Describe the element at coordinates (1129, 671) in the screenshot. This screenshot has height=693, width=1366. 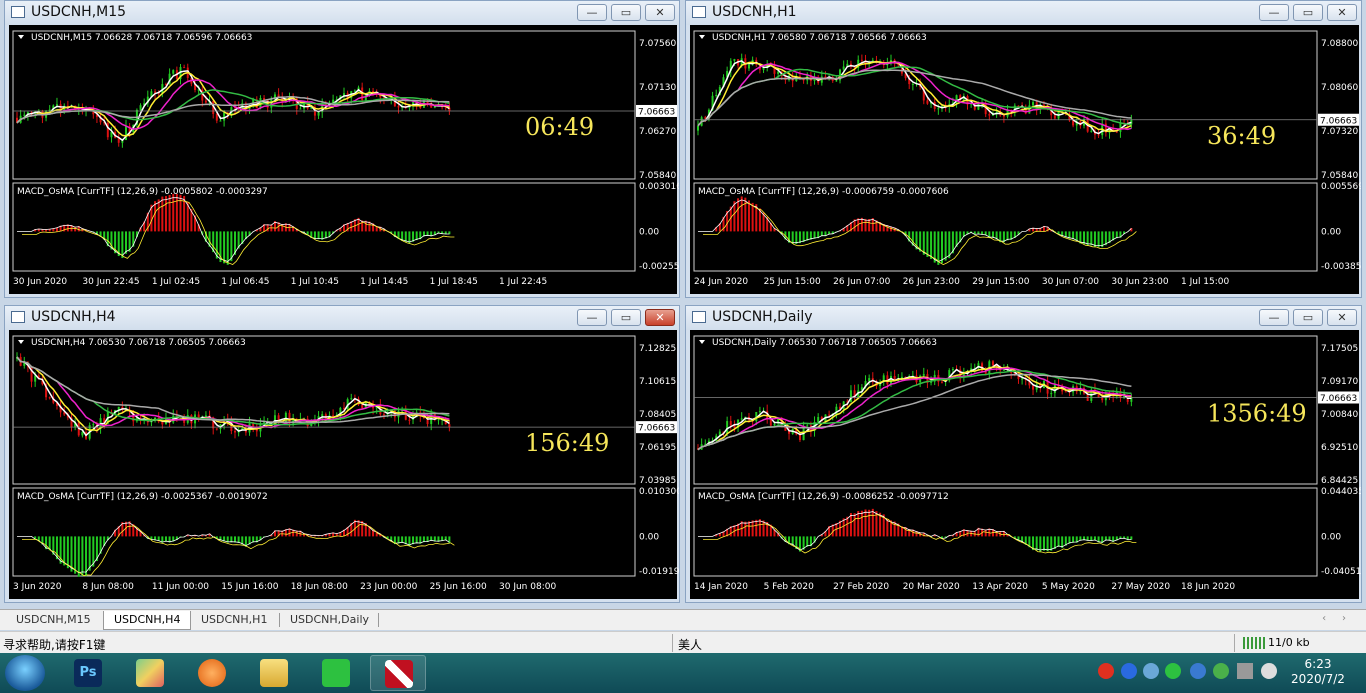
I see `tray-help-icon` at that location.